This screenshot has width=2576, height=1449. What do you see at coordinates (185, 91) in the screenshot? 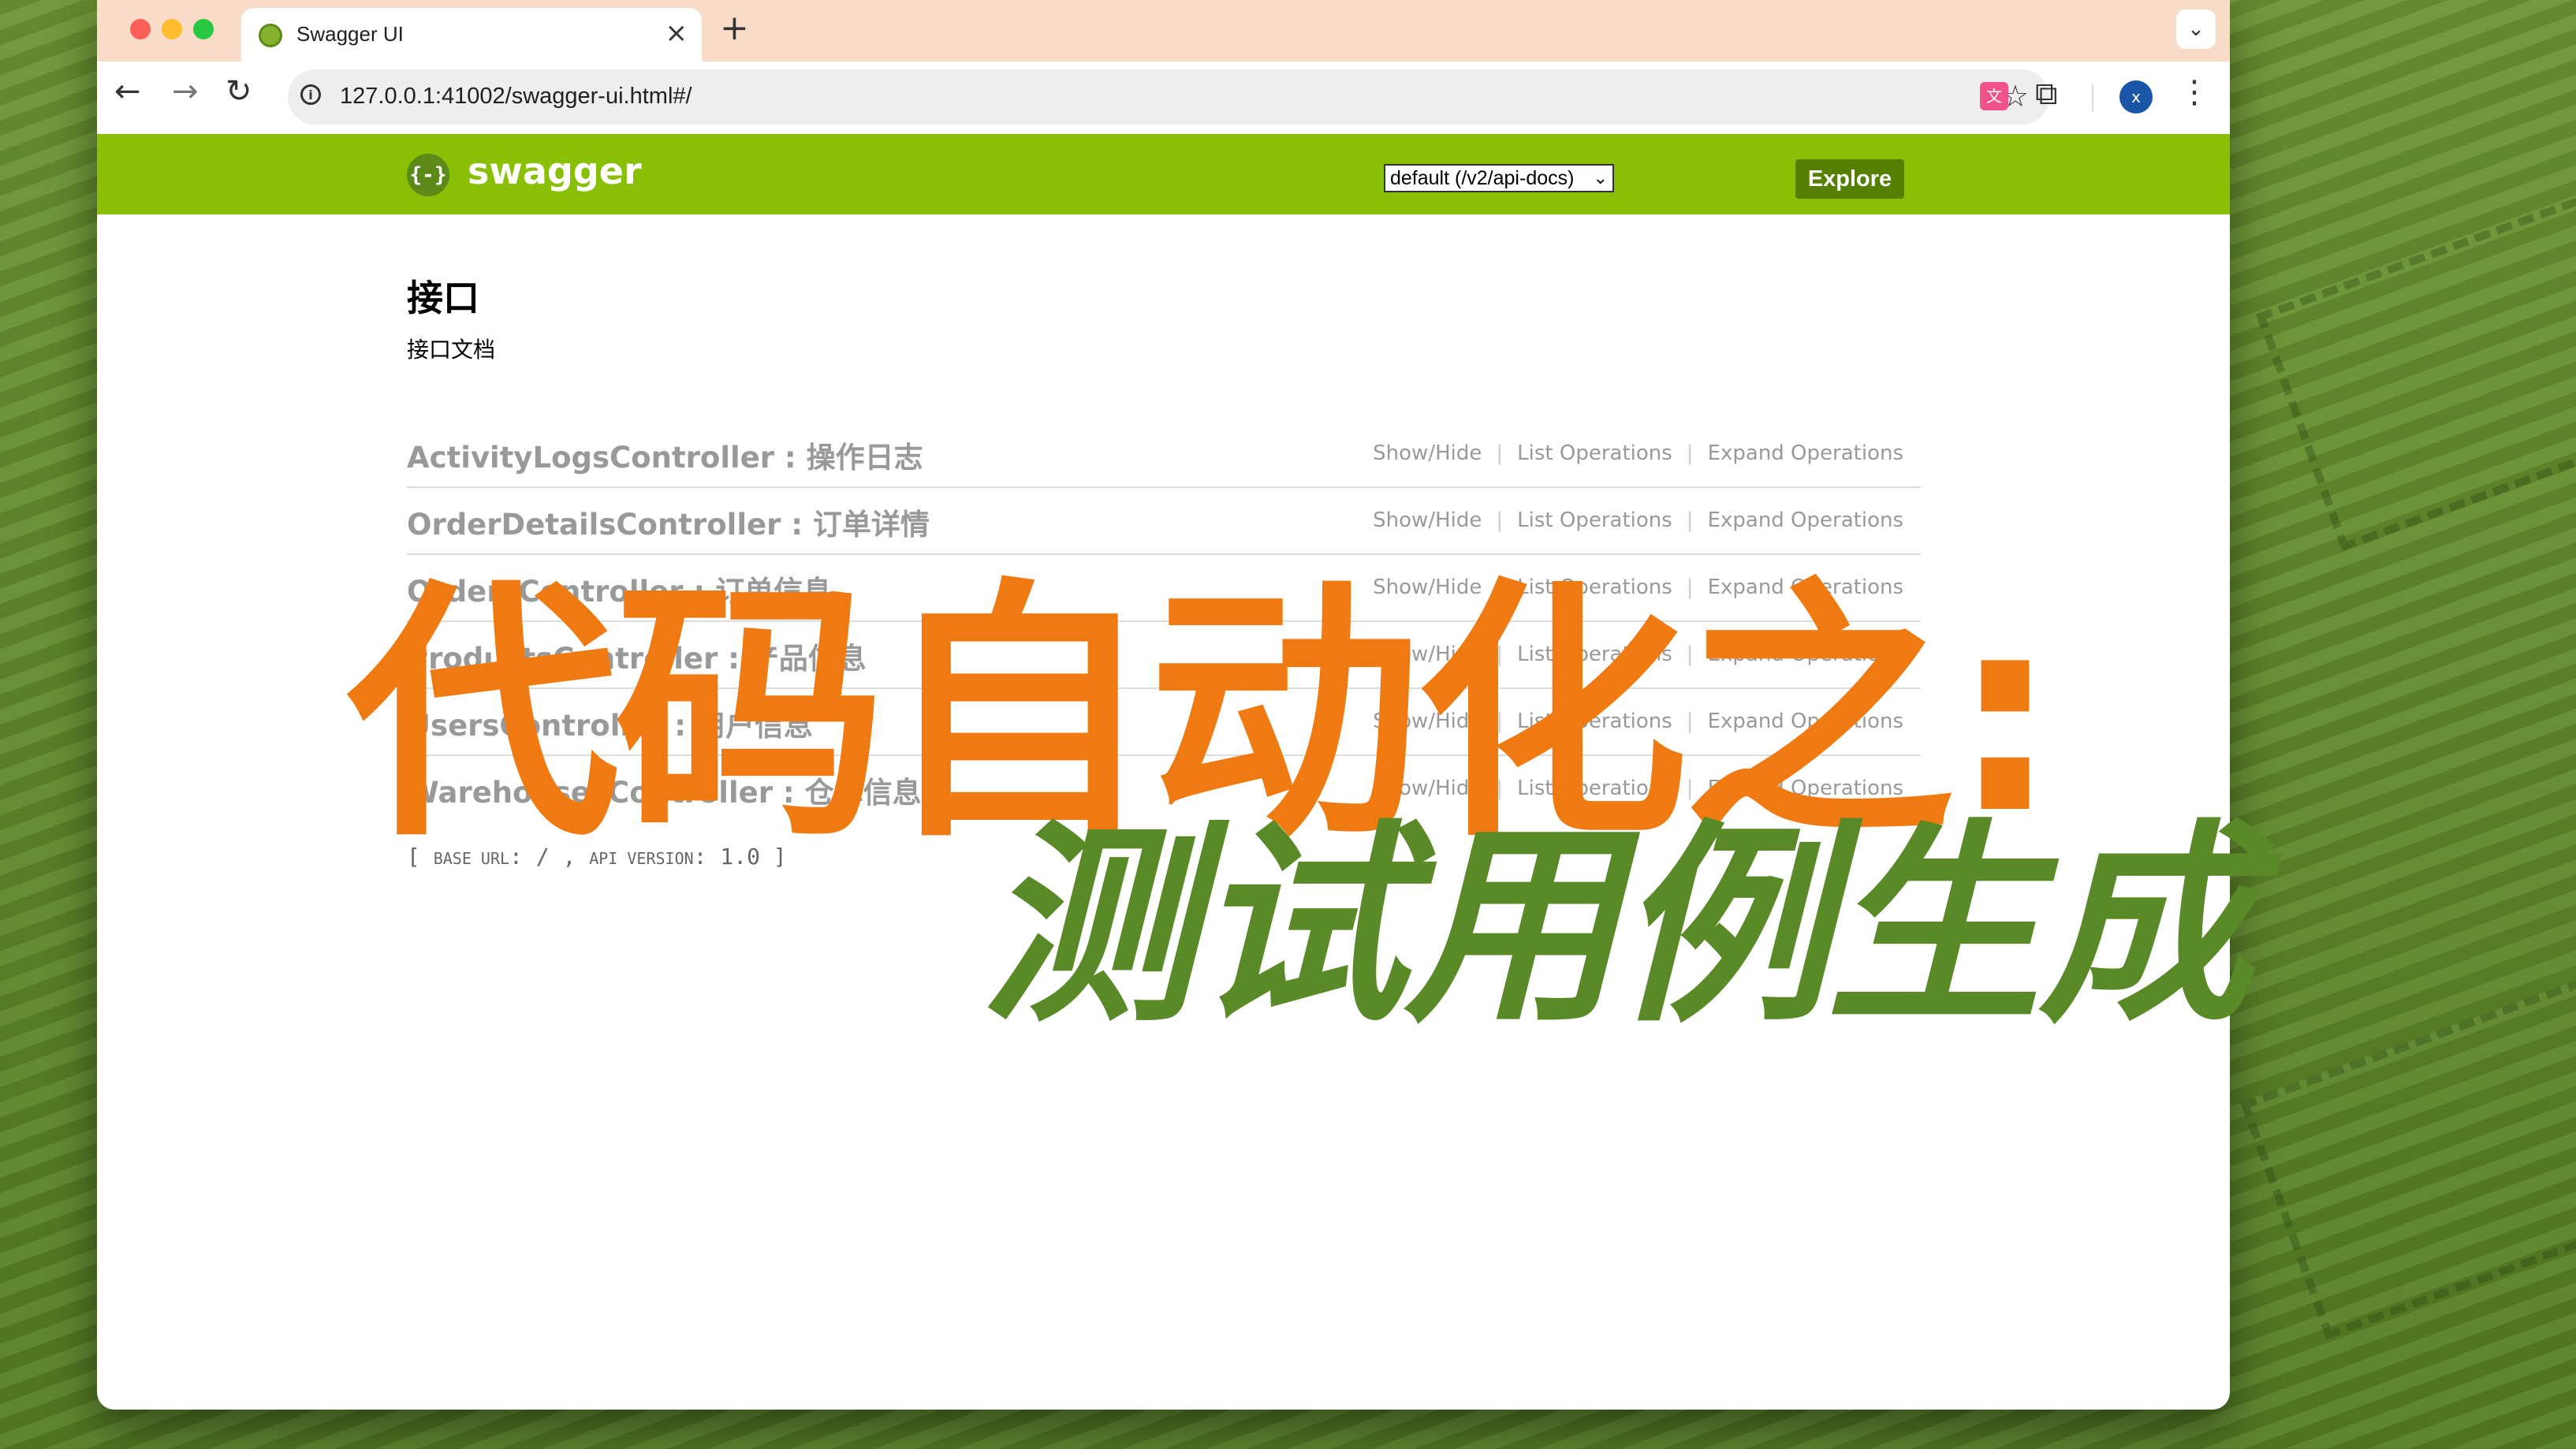
I see `forward-icon: →` at bounding box center [185, 91].